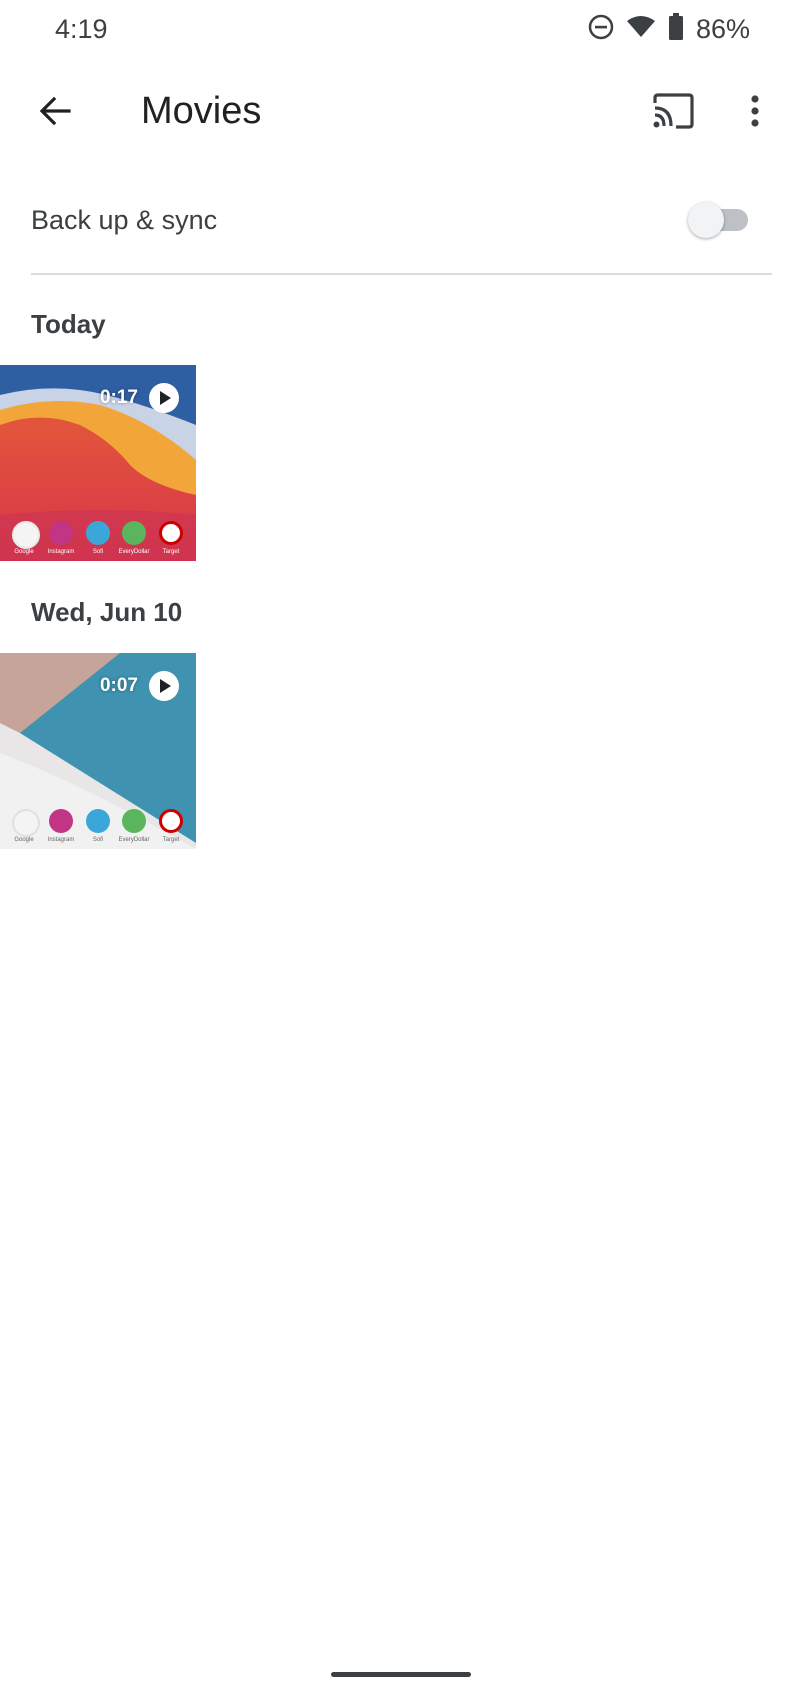  What do you see at coordinates (676, 29) in the screenshot?
I see `battery-icon` at bounding box center [676, 29].